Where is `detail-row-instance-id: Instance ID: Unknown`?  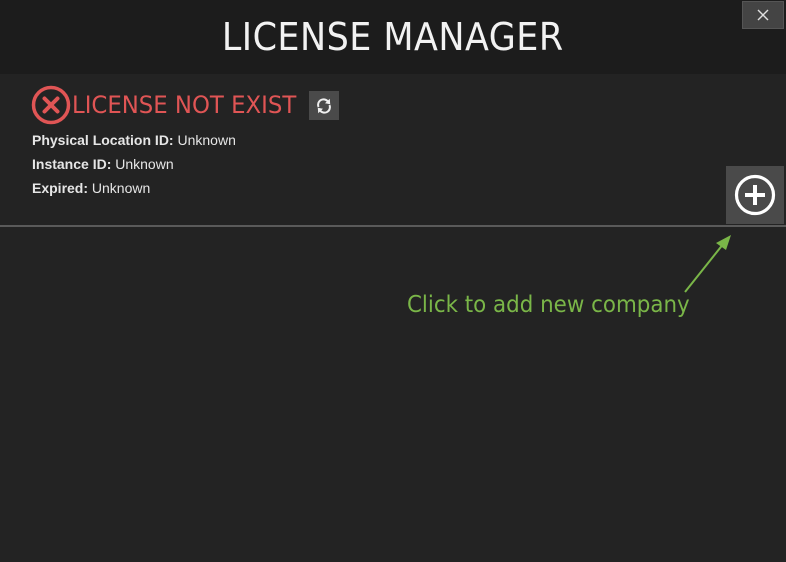
detail-row-instance-id: Instance ID: Unknown is located at coordinates (134, 164).